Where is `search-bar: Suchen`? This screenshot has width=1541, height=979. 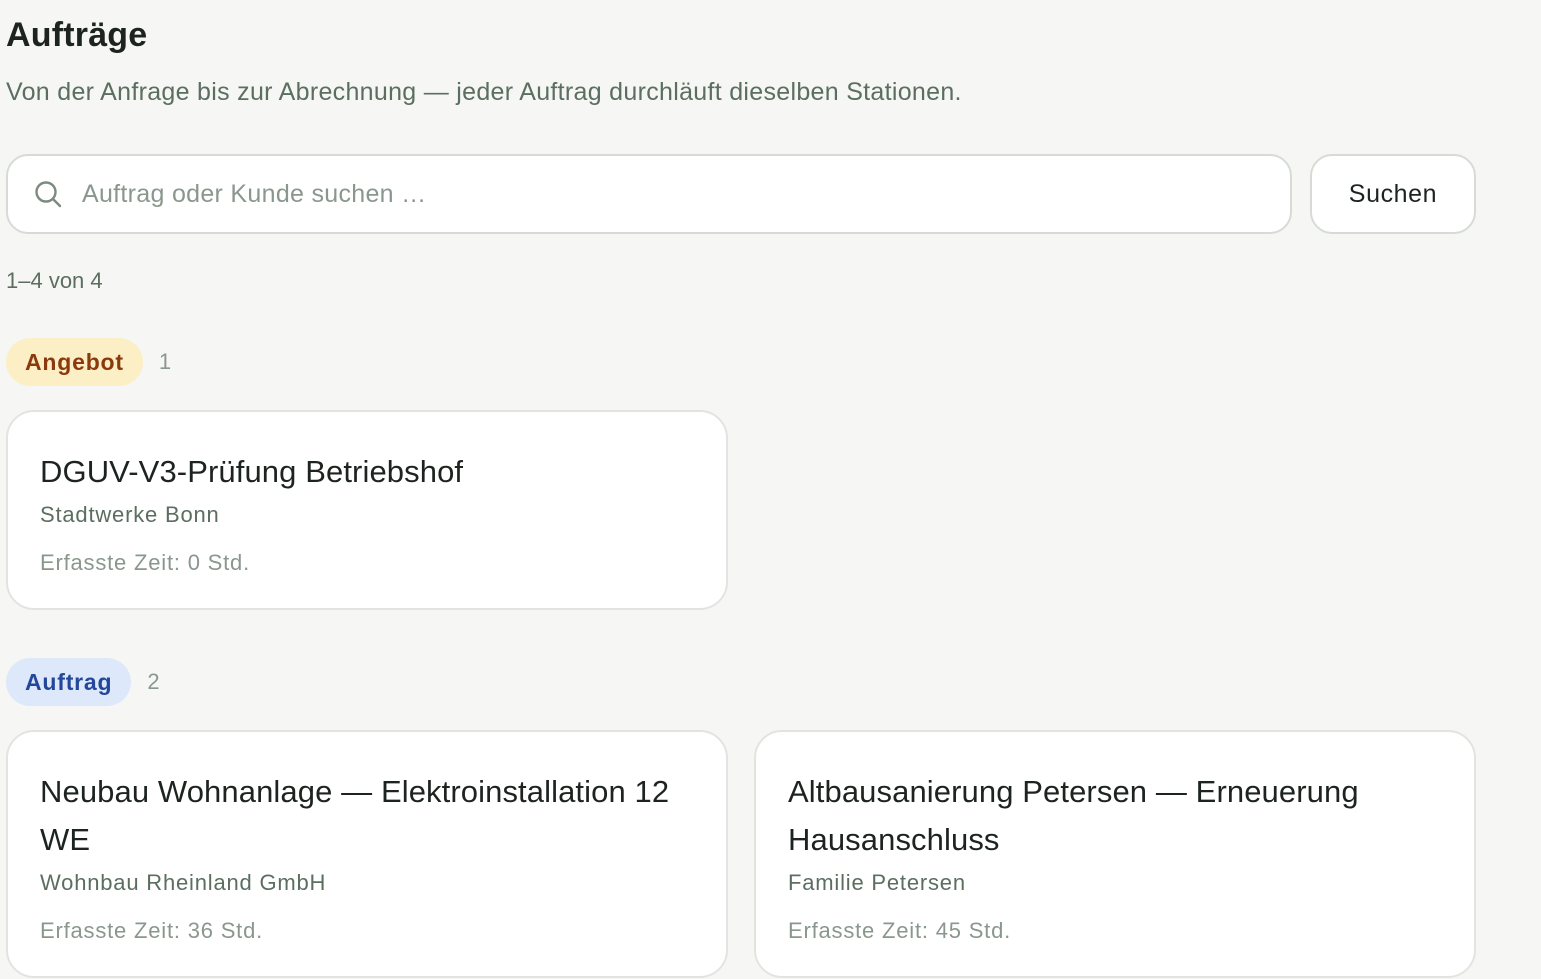 search-bar: Suchen is located at coordinates (741, 194).